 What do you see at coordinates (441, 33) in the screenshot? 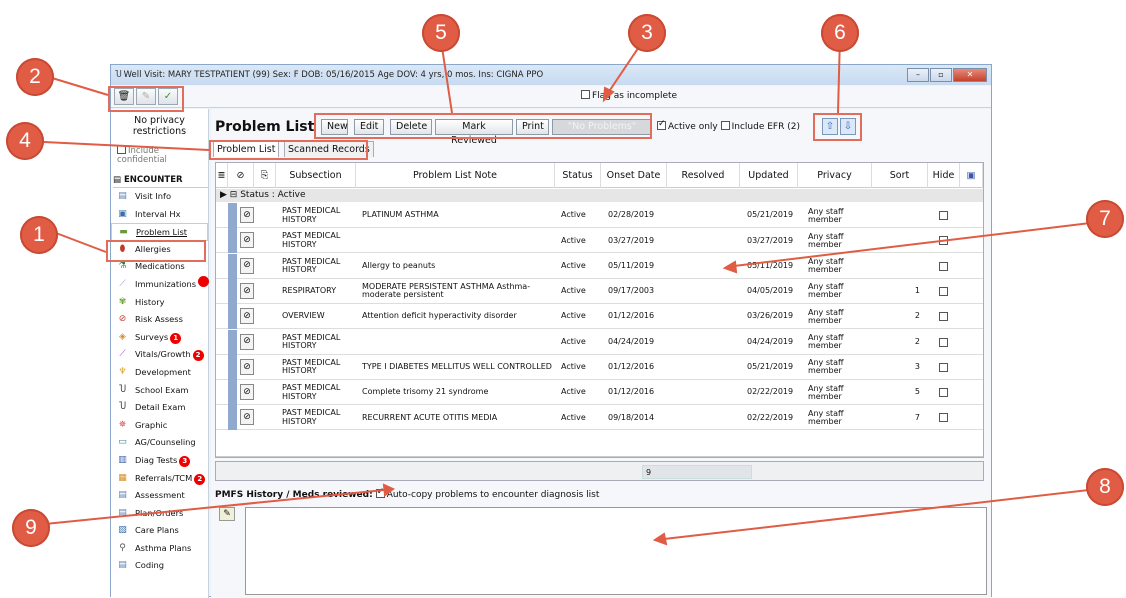
I see `callout-5: 5` at bounding box center [441, 33].